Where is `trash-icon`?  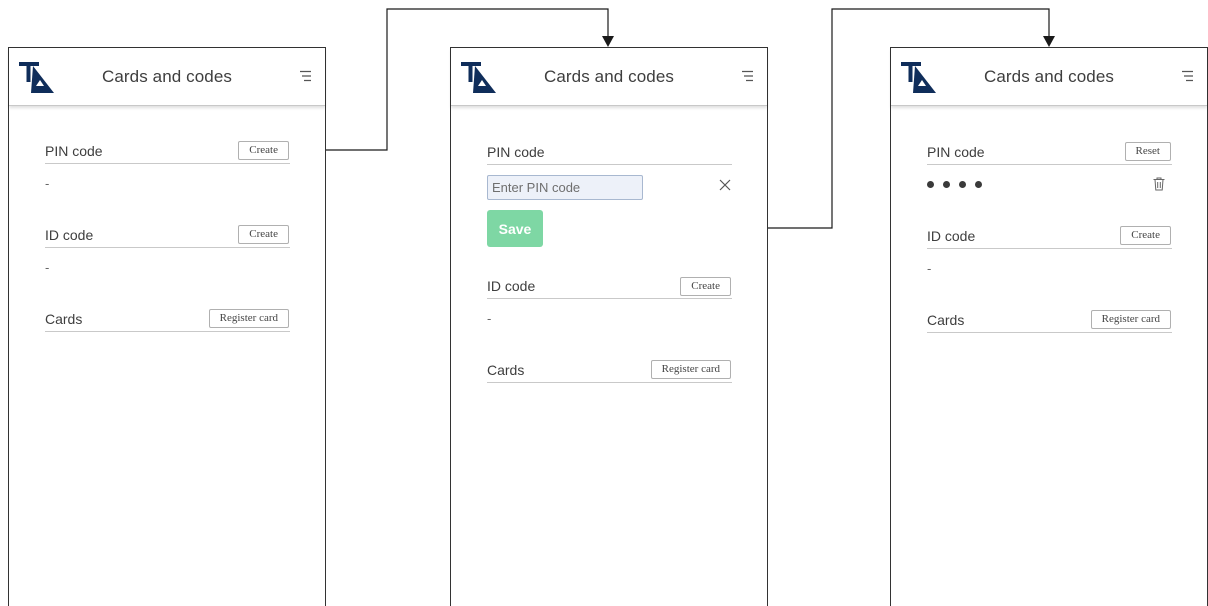
trash-icon is located at coordinates (1159, 184).